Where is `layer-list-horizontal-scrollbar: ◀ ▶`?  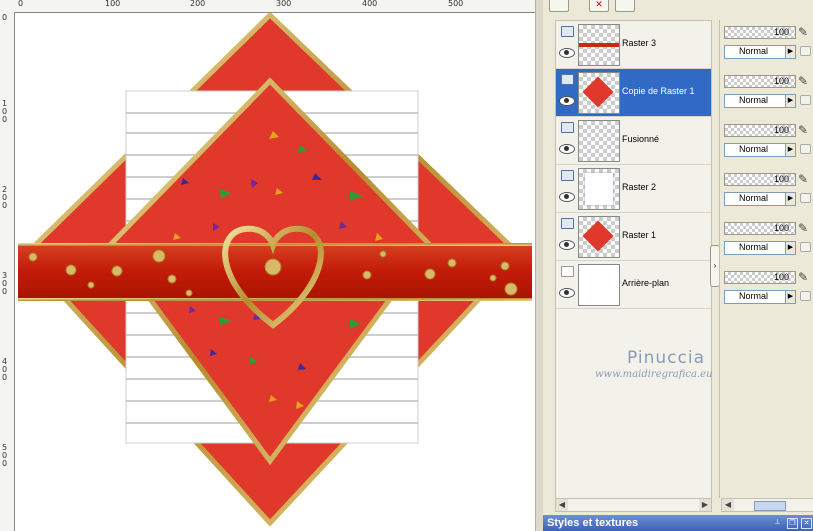 layer-list-horizontal-scrollbar: ◀ ▶ is located at coordinates (633, 505).